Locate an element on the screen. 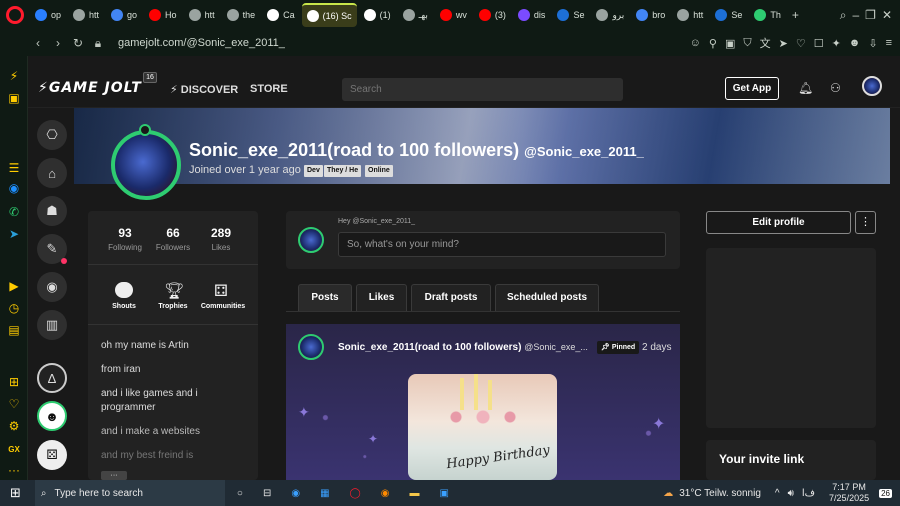 This screenshot has width=900, height=506. settings-icon: ⚙ is located at coordinates (14, 426).